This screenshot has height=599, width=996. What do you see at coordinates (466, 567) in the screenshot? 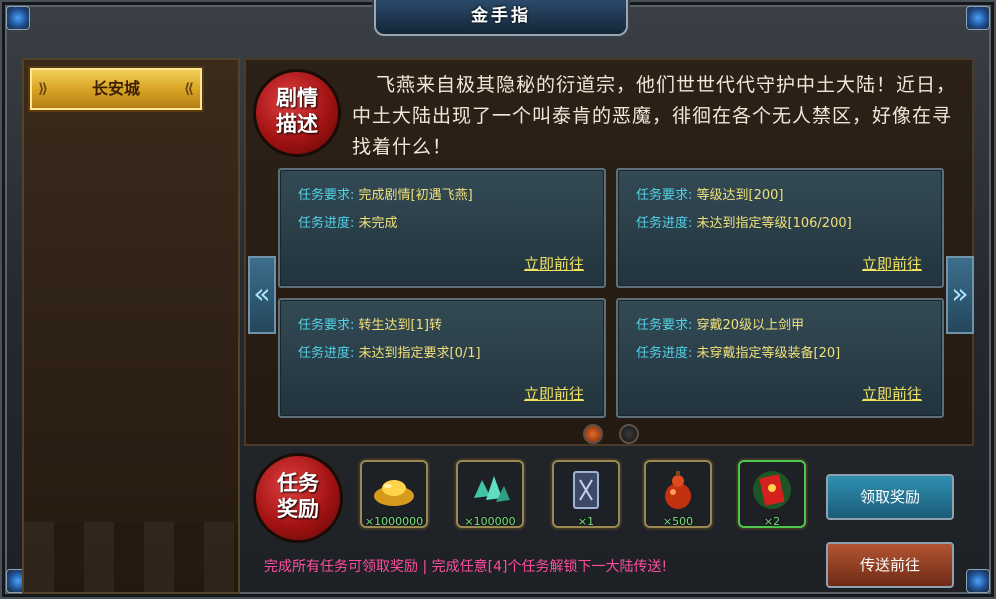
I see `footer-tip: 完成所有任务可领取奖励 | 完成任意[4]个任务解锁下一大陆传送!` at bounding box center [466, 567].